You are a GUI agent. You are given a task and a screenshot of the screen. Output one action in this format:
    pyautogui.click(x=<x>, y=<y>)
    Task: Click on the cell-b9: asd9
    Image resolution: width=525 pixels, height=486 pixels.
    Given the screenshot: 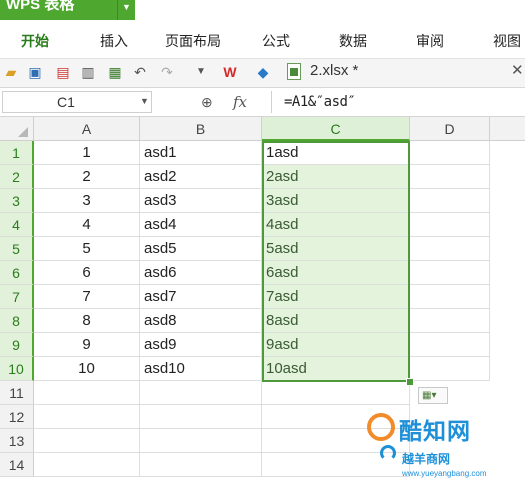 What is the action you would take?
    pyautogui.click(x=201, y=345)
    